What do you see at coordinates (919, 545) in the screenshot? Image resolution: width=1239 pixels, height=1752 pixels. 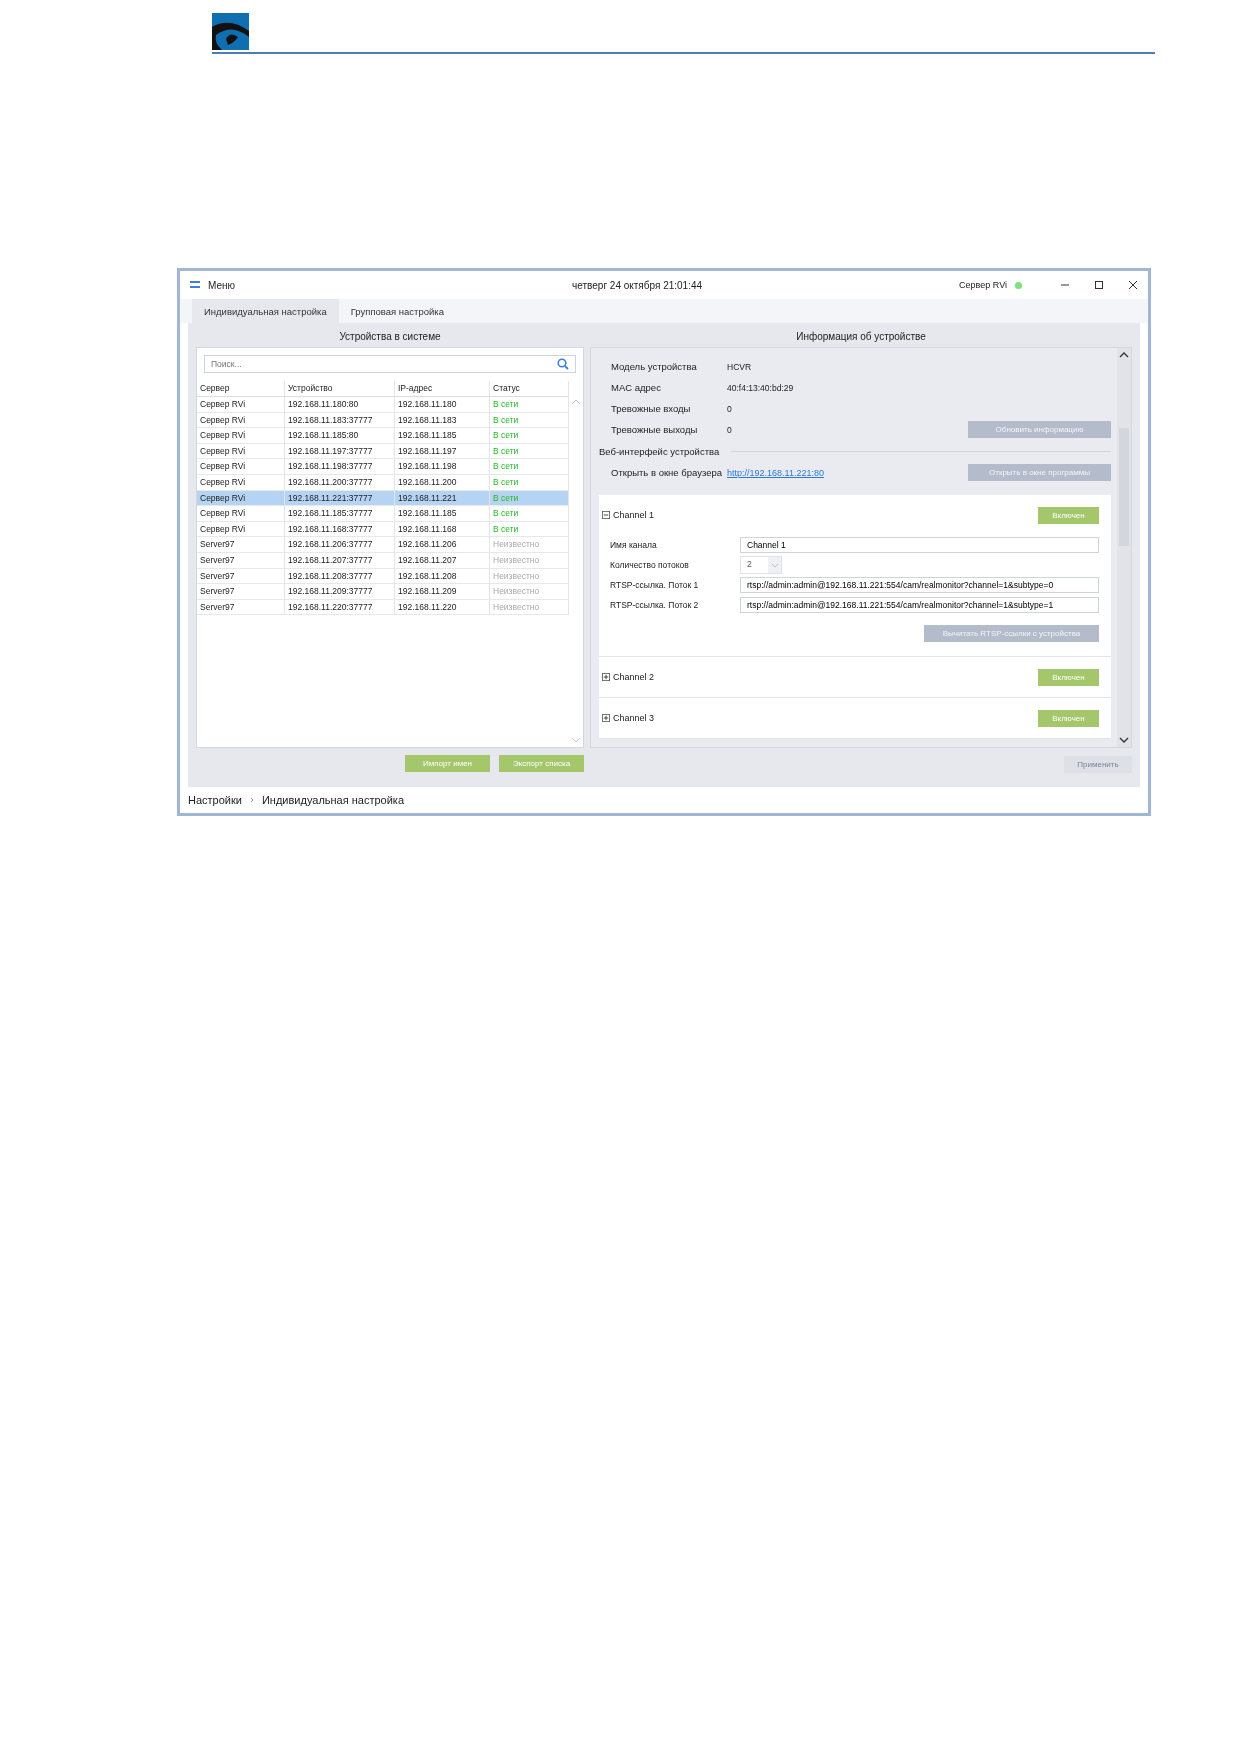 I see `text-field: Channel 1` at bounding box center [919, 545].